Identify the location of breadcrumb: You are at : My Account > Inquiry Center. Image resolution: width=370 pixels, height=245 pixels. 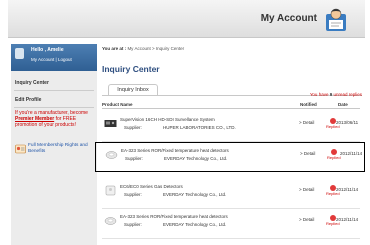
(143, 48).